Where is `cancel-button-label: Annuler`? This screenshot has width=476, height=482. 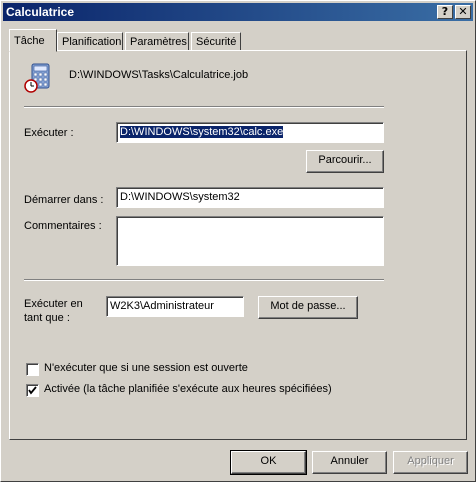 cancel-button-label: Annuler is located at coordinates (349, 461).